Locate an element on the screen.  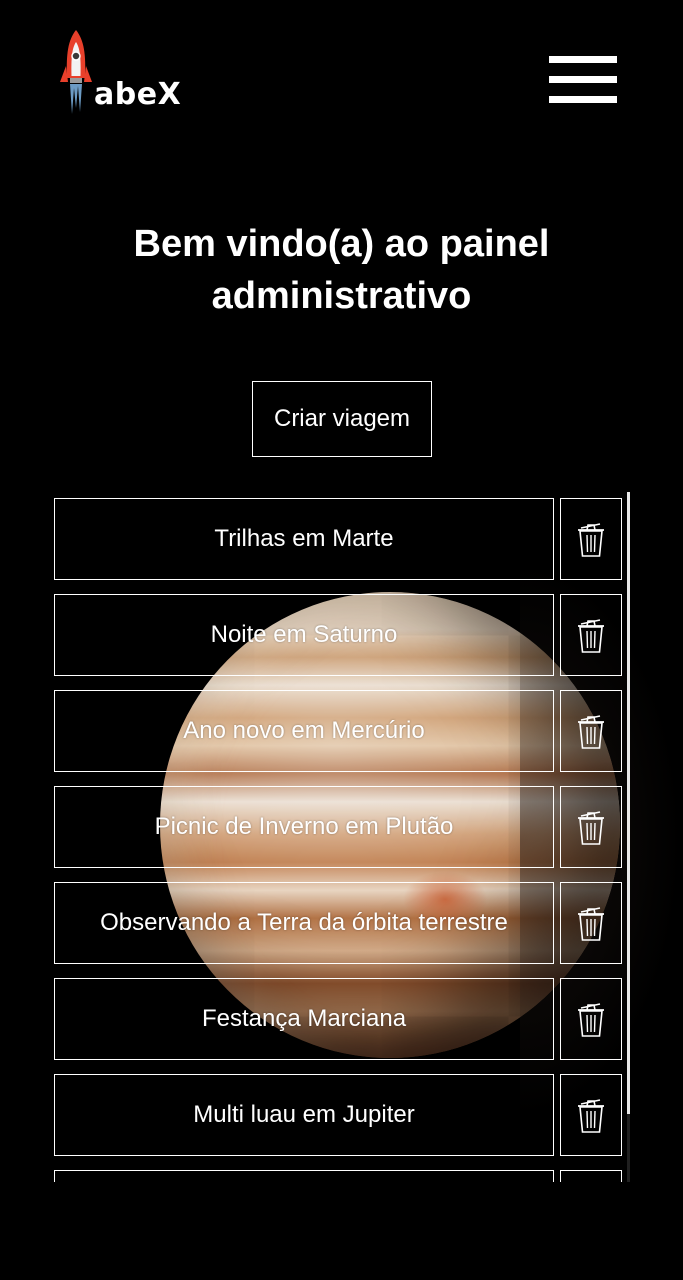
trip-row: Ano novo em Mercúrio is located at coordinates (338, 731).